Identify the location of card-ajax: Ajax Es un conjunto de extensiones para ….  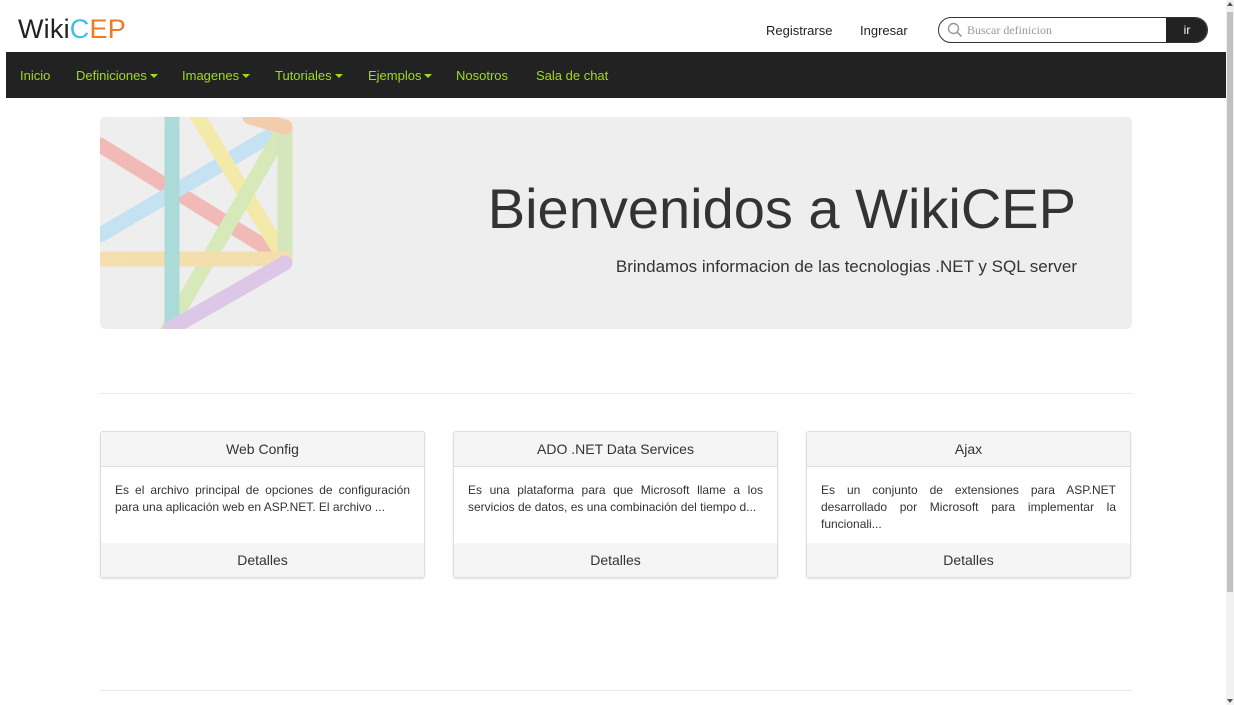
(968, 504).